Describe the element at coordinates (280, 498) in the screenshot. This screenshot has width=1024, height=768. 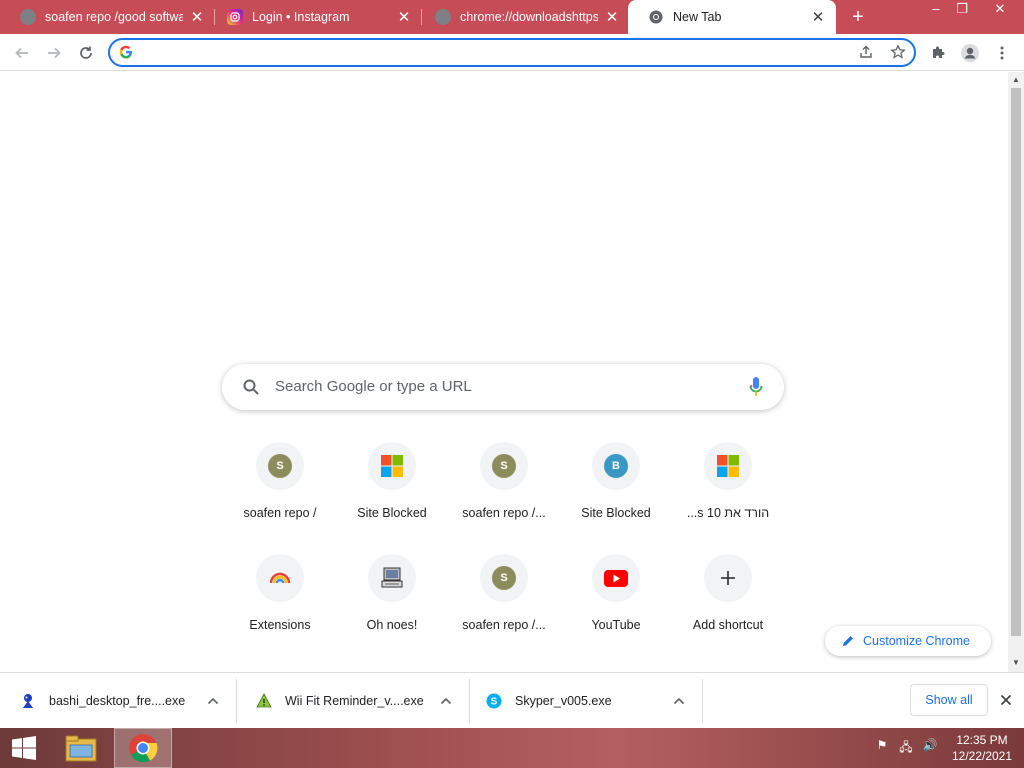
I see `shortcut-tile: S soafen repo /` at that location.